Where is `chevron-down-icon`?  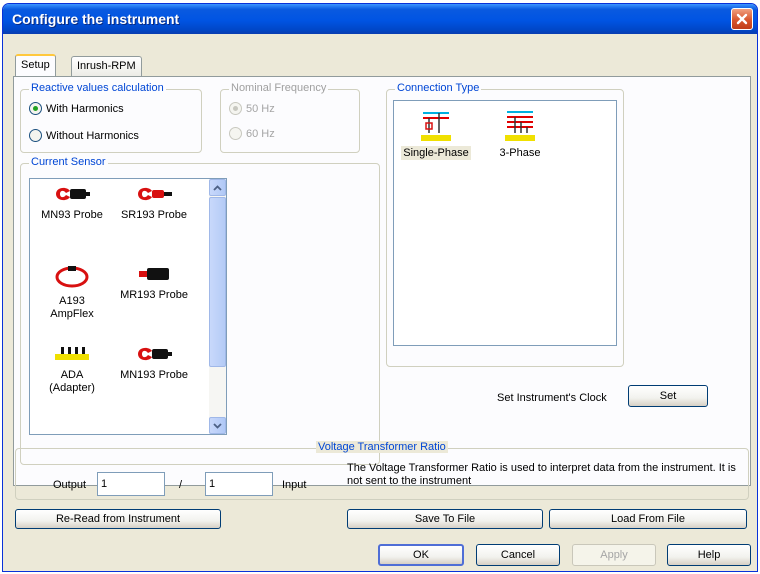 chevron-down-icon is located at coordinates (217, 425).